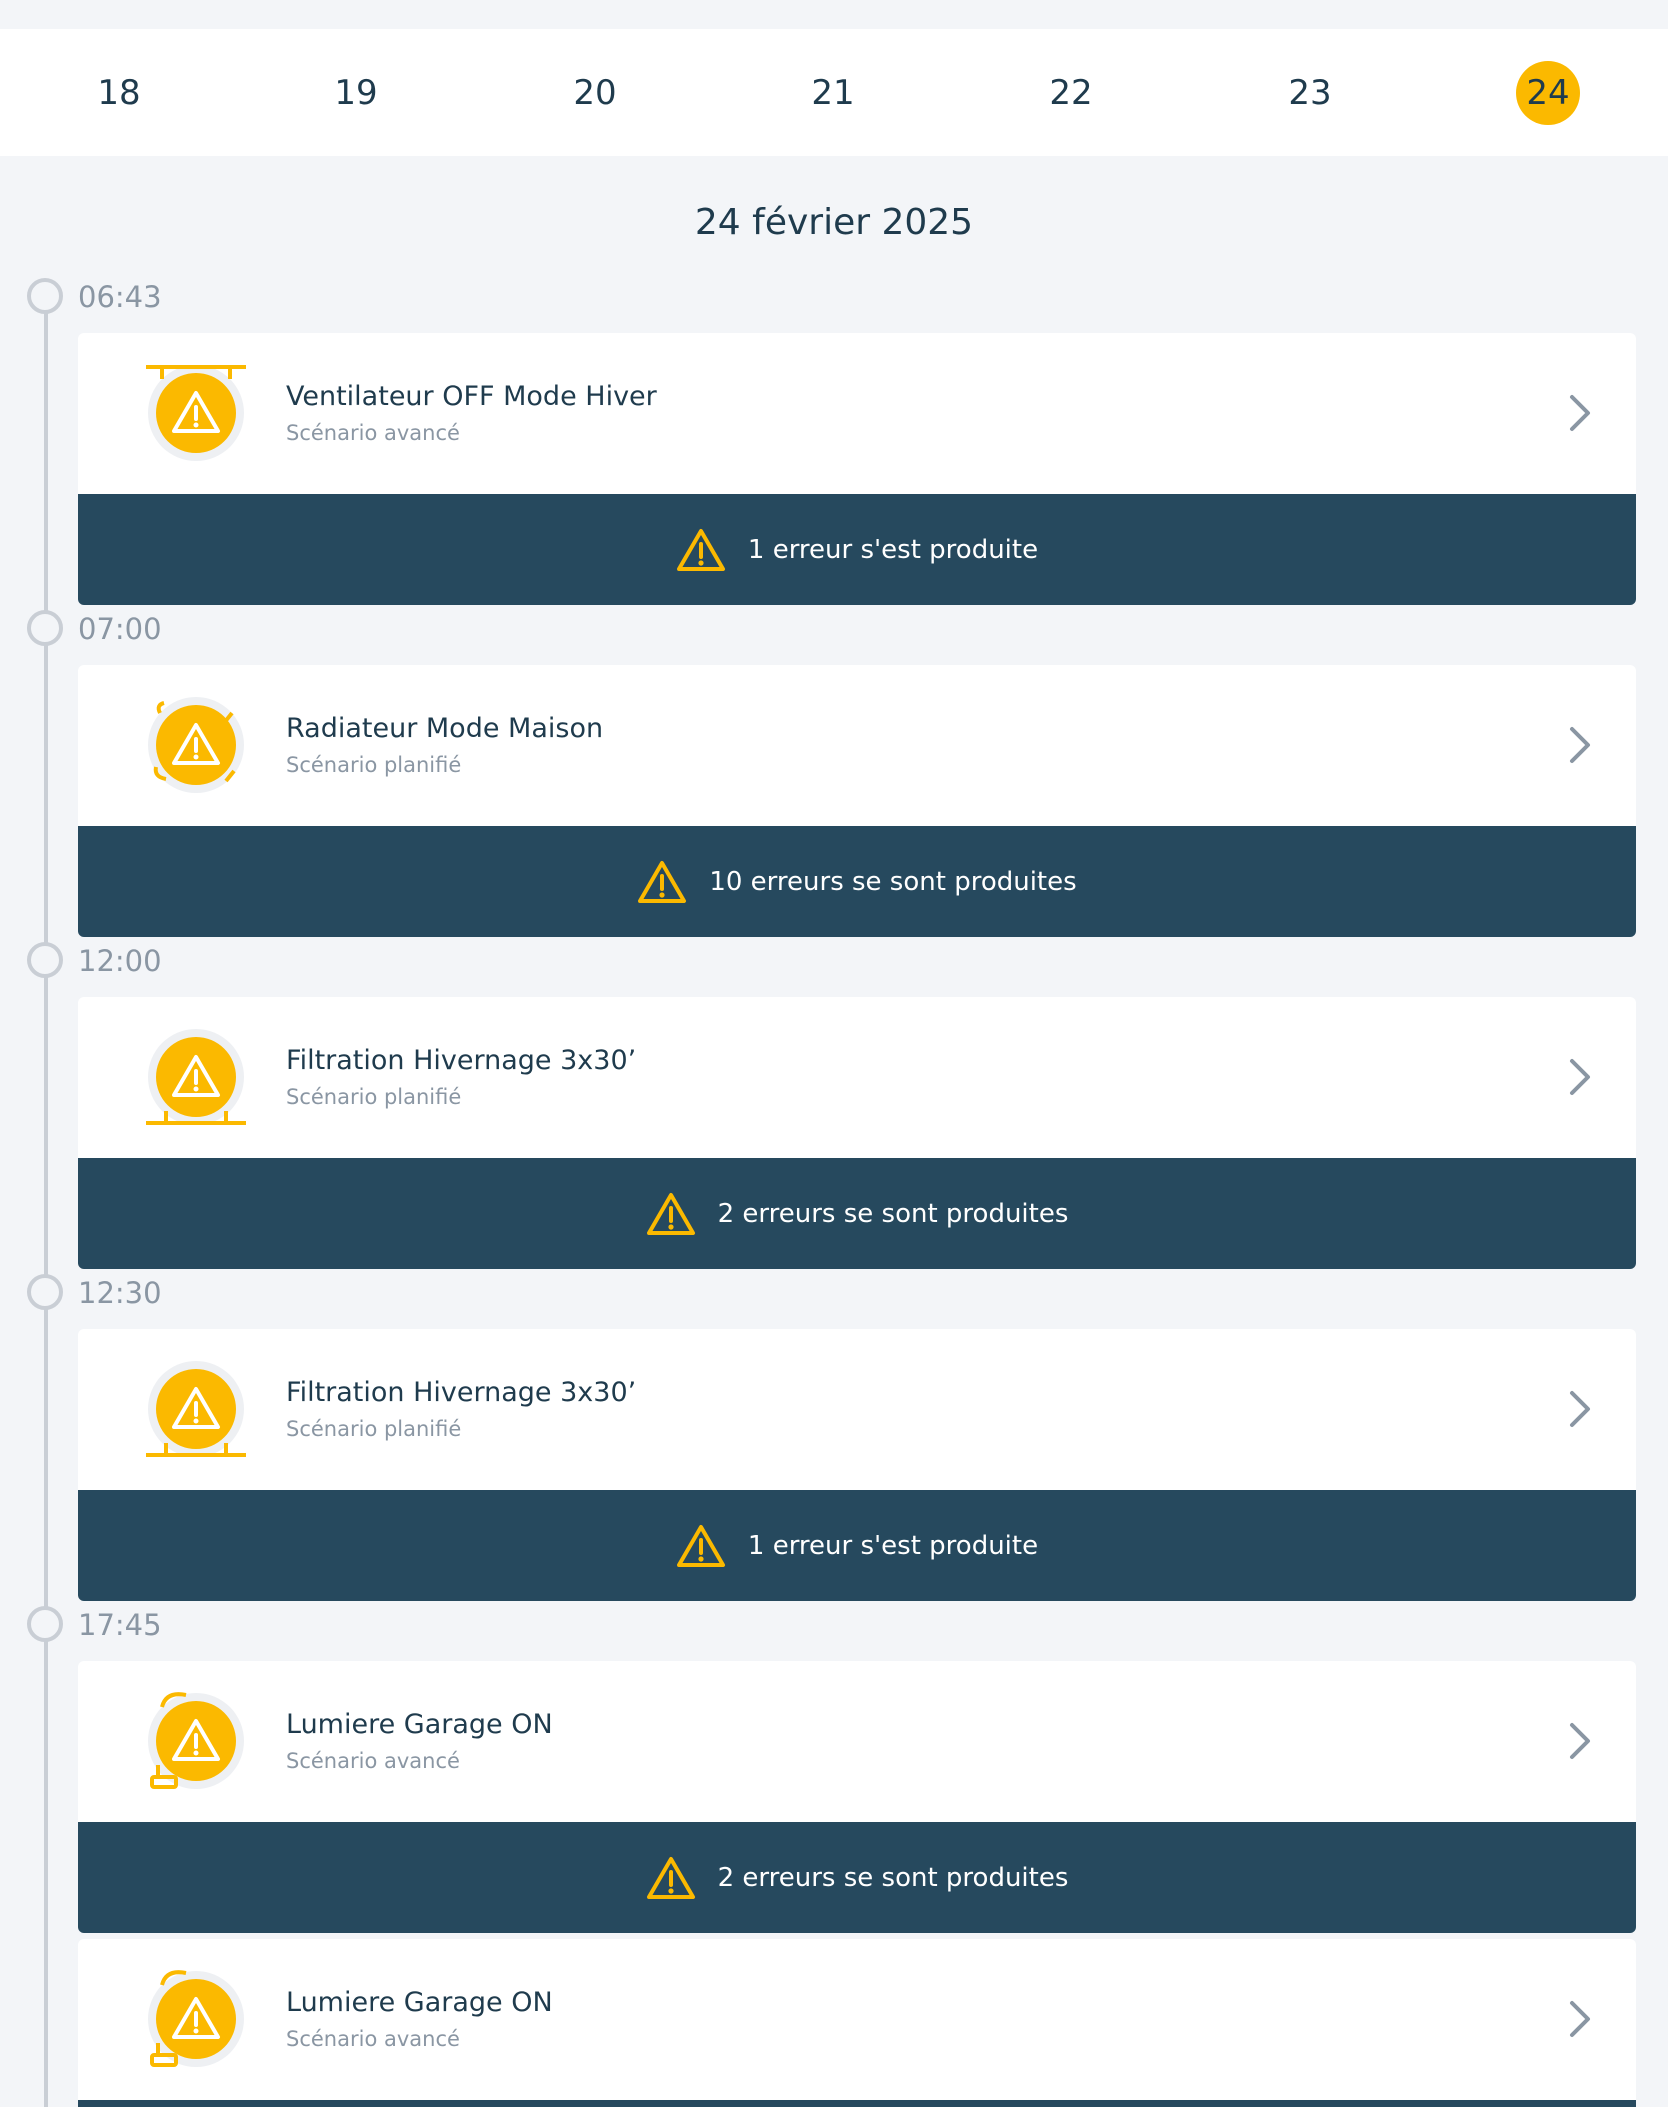  What do you see at coordinates (119, 93) in the screenshot?
I see `day-18: 18` at bounding box center [119, 93].